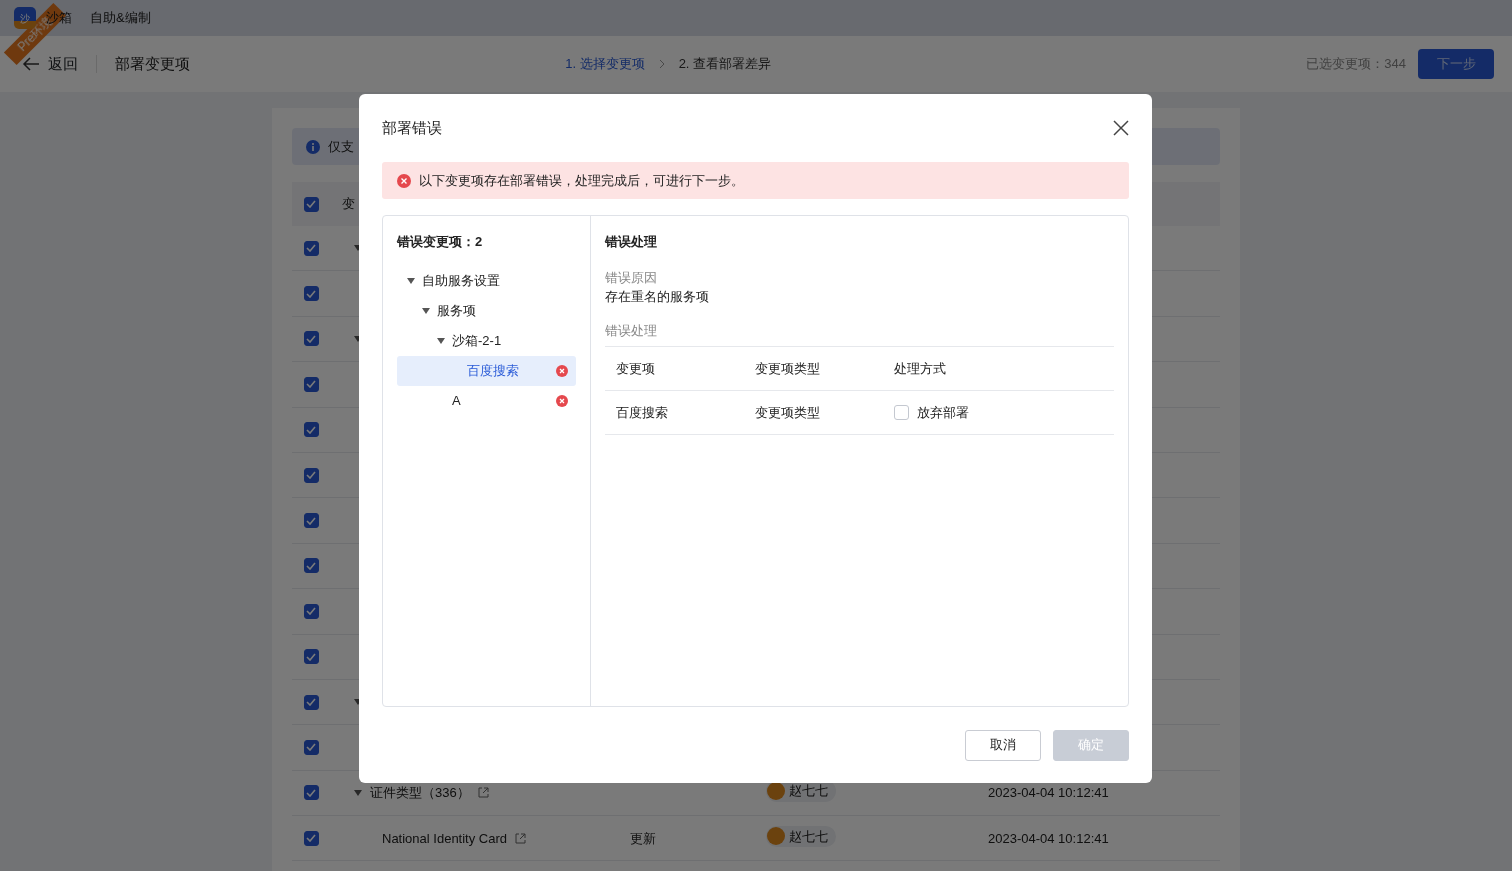 The height and width of the screenshot is (871, 1512). Describe the element at coordinates (920, 368) in the screenshot. I see `column-header: 处理方式` at that location.